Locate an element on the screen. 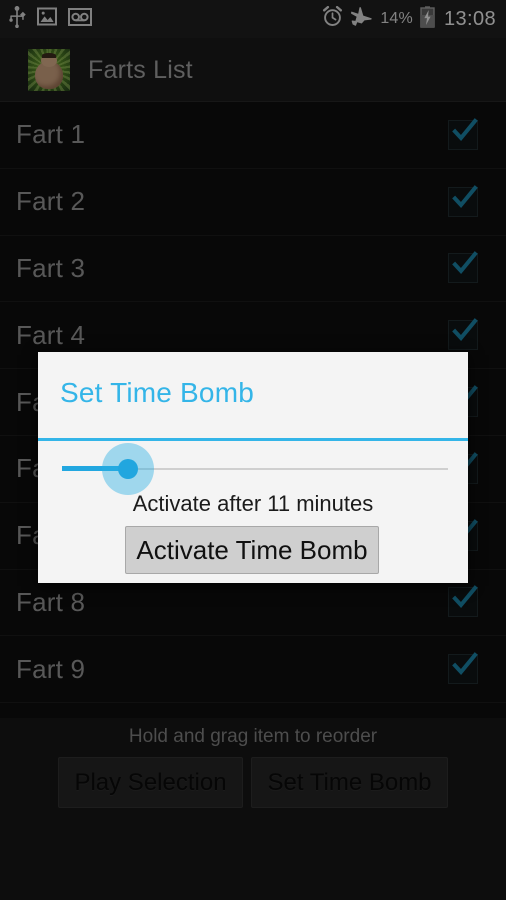 The height and width of the screenshot is (900, 506). slider-thumb is located at coordinates (127, 469).